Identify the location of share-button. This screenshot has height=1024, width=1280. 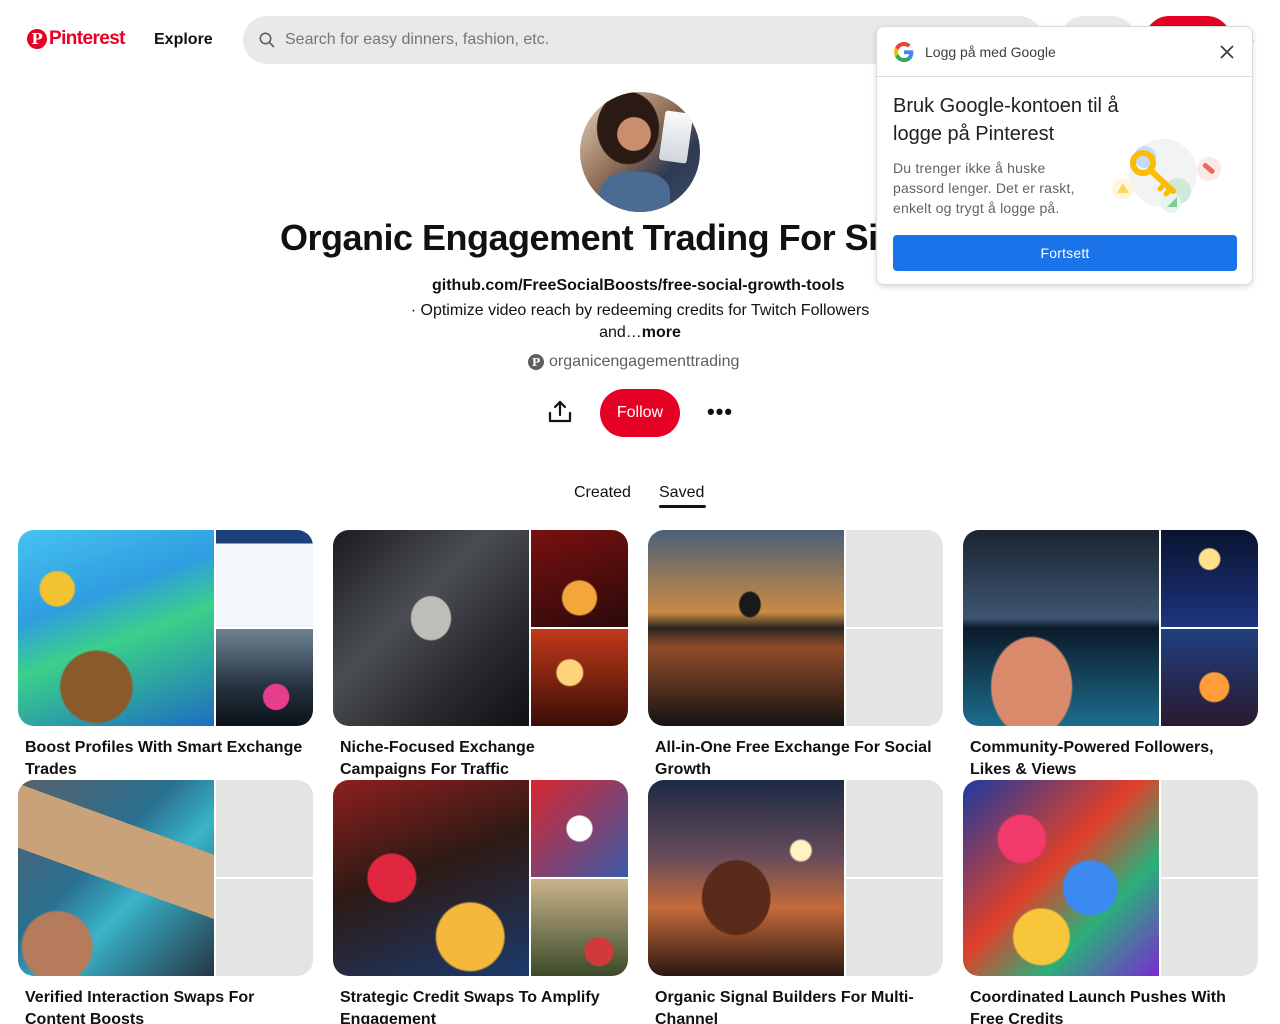
(560, 412).